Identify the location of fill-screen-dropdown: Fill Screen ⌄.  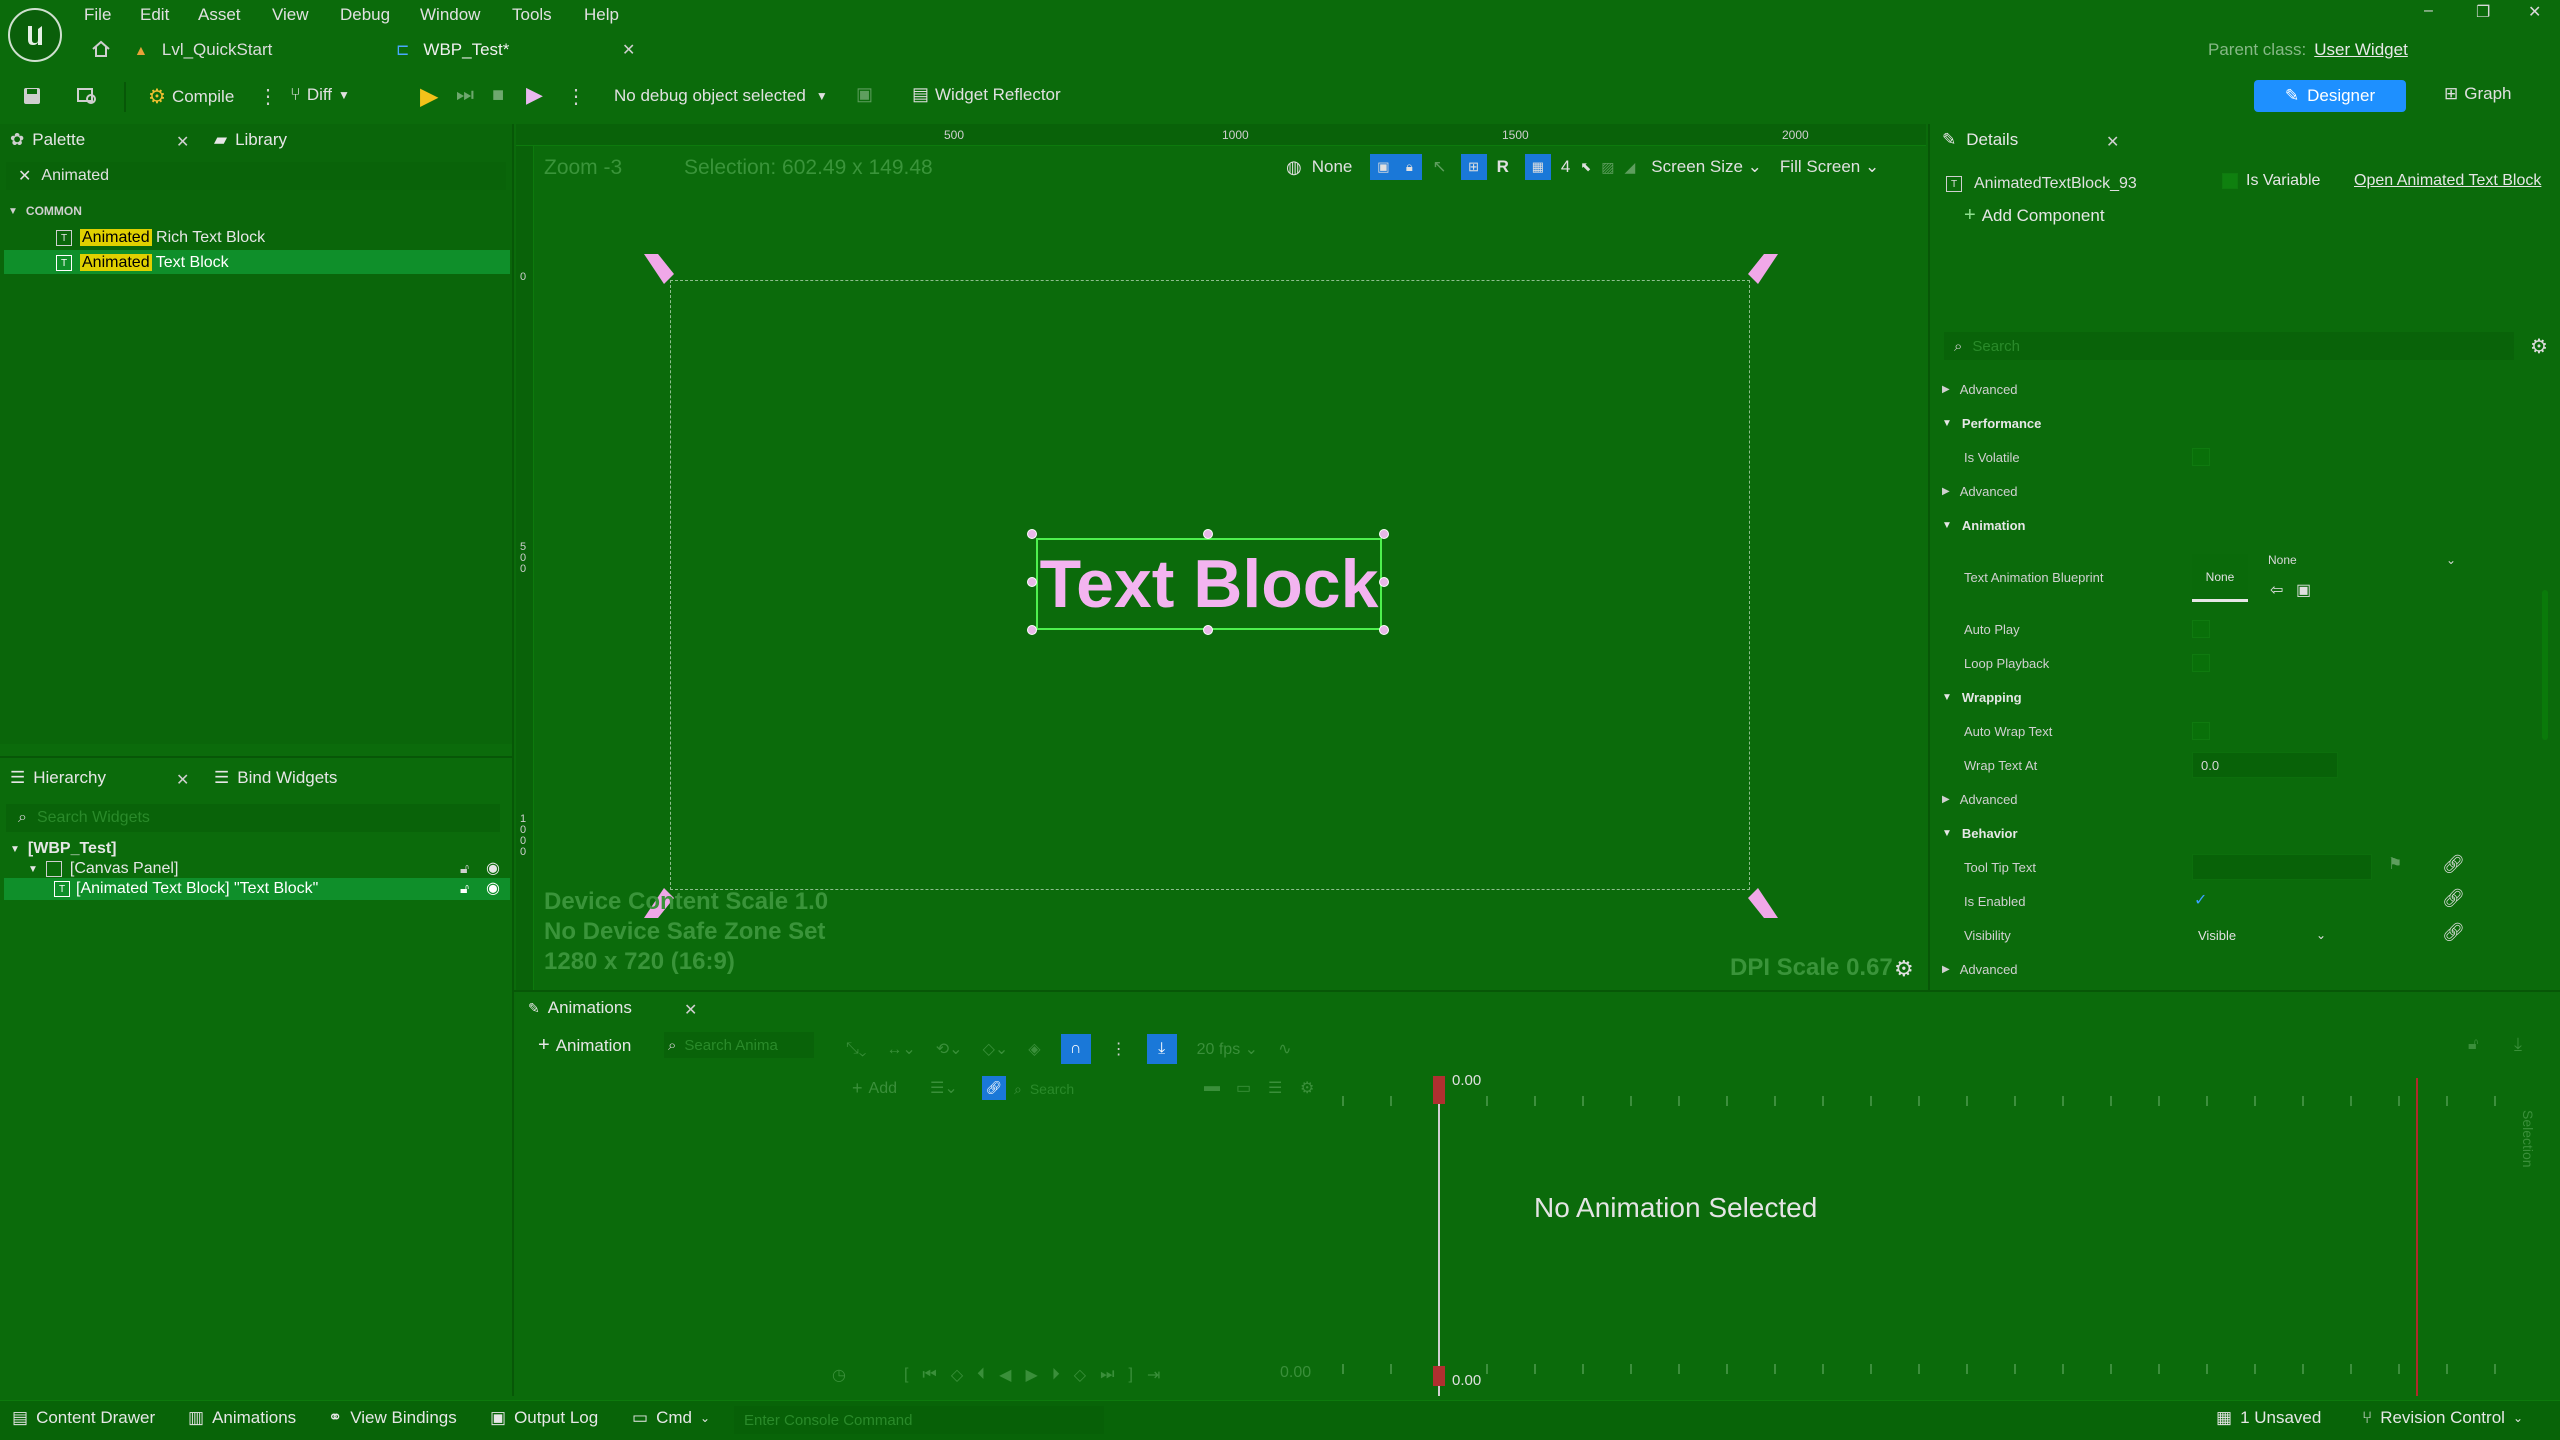
(1829, 167).